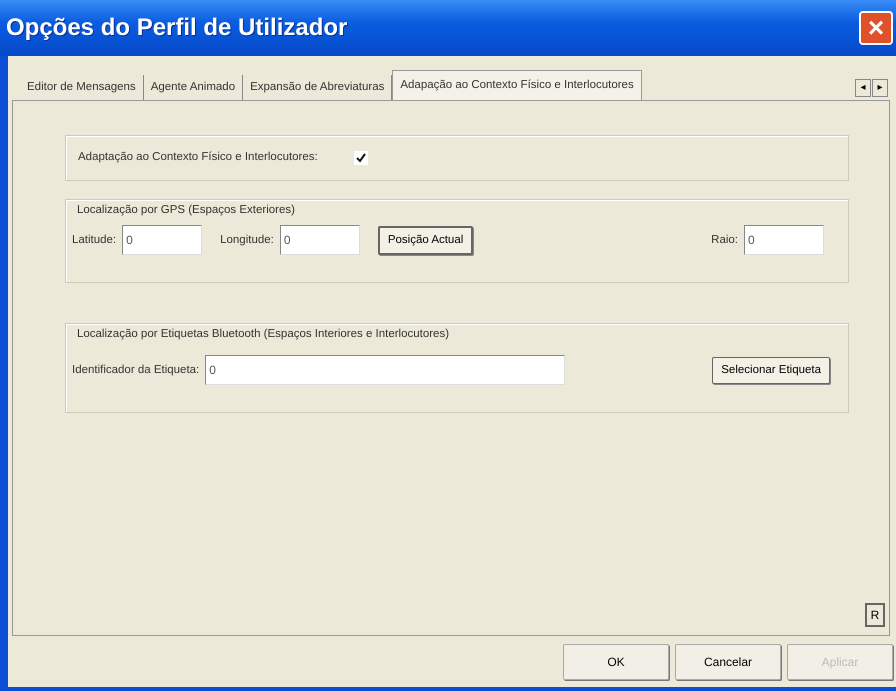 This screenshot has width=896, height=691. Describe the element at coordinates (361, 158) in the screenshot. I see `adaptation-checkbox` at that location.